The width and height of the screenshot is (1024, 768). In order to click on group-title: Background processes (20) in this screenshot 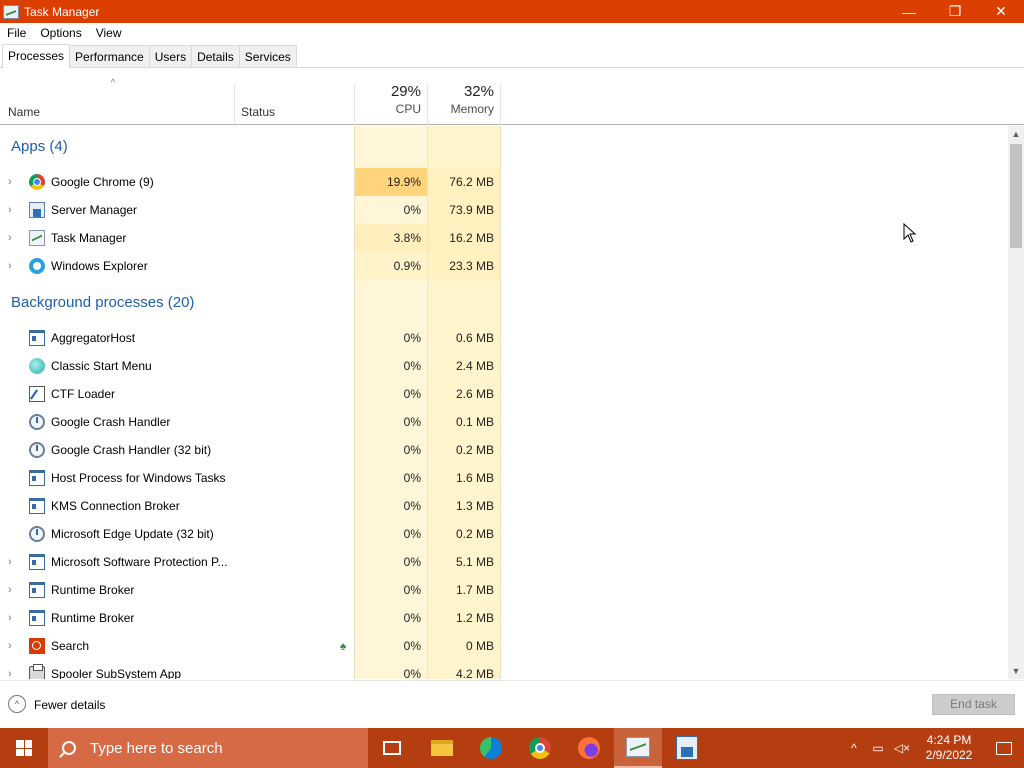, I will do `click(103, 302)`.